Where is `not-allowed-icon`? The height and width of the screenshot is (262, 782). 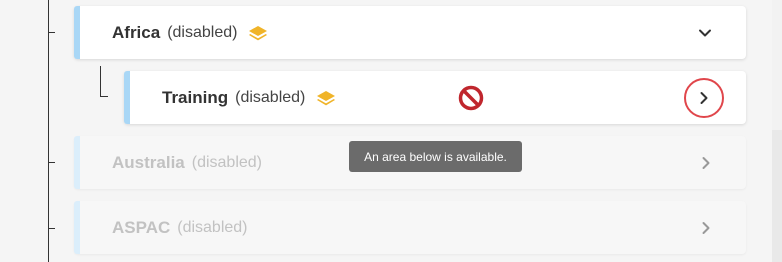 not-allowed-icon is located at coordinates (471, 98).